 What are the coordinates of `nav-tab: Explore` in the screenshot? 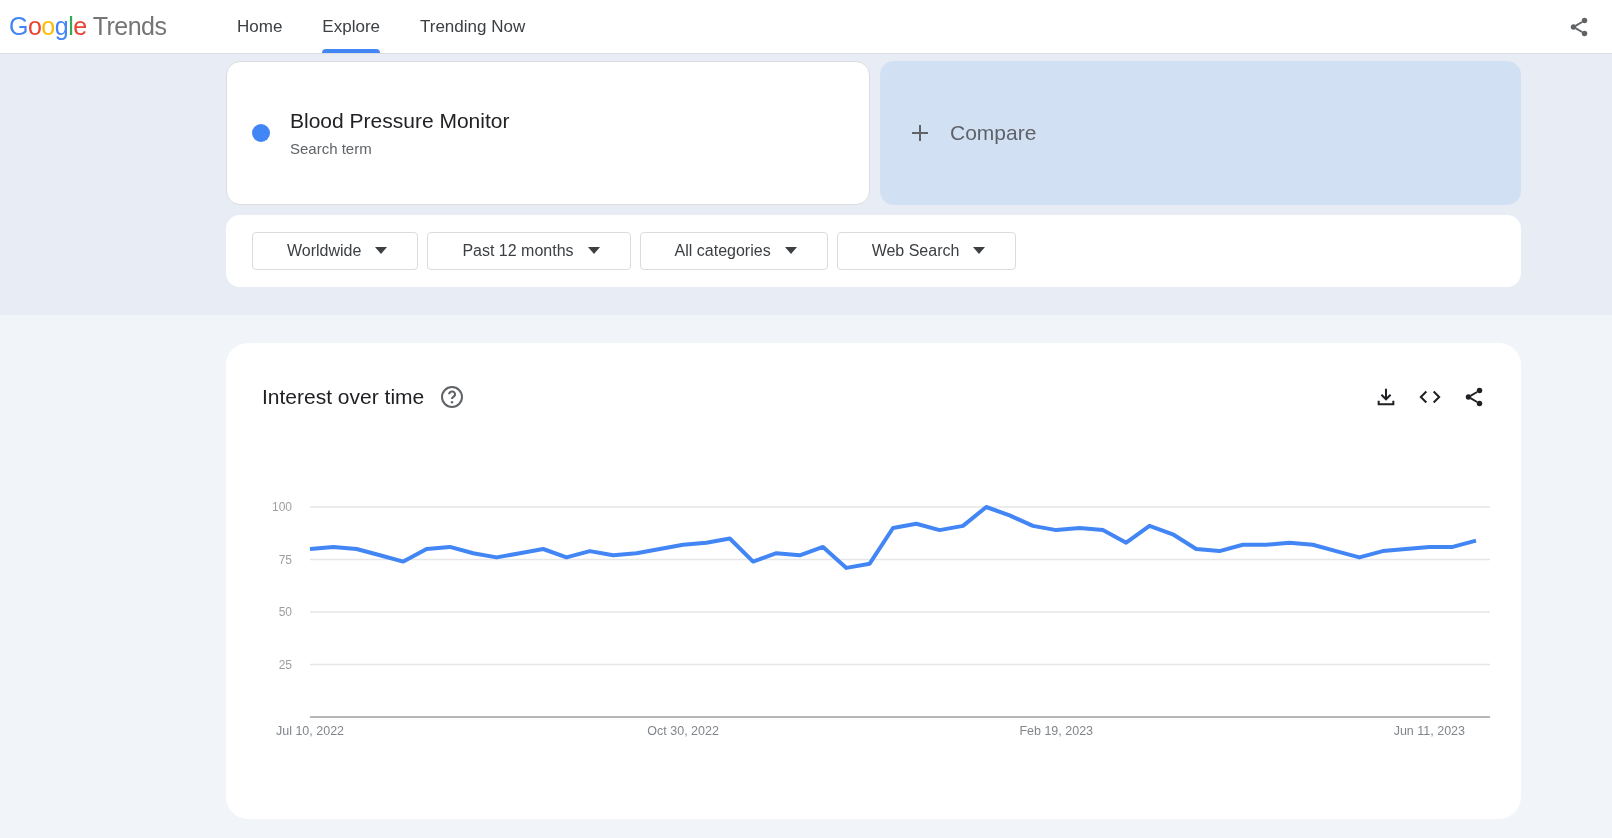 It's located at (351, 26).